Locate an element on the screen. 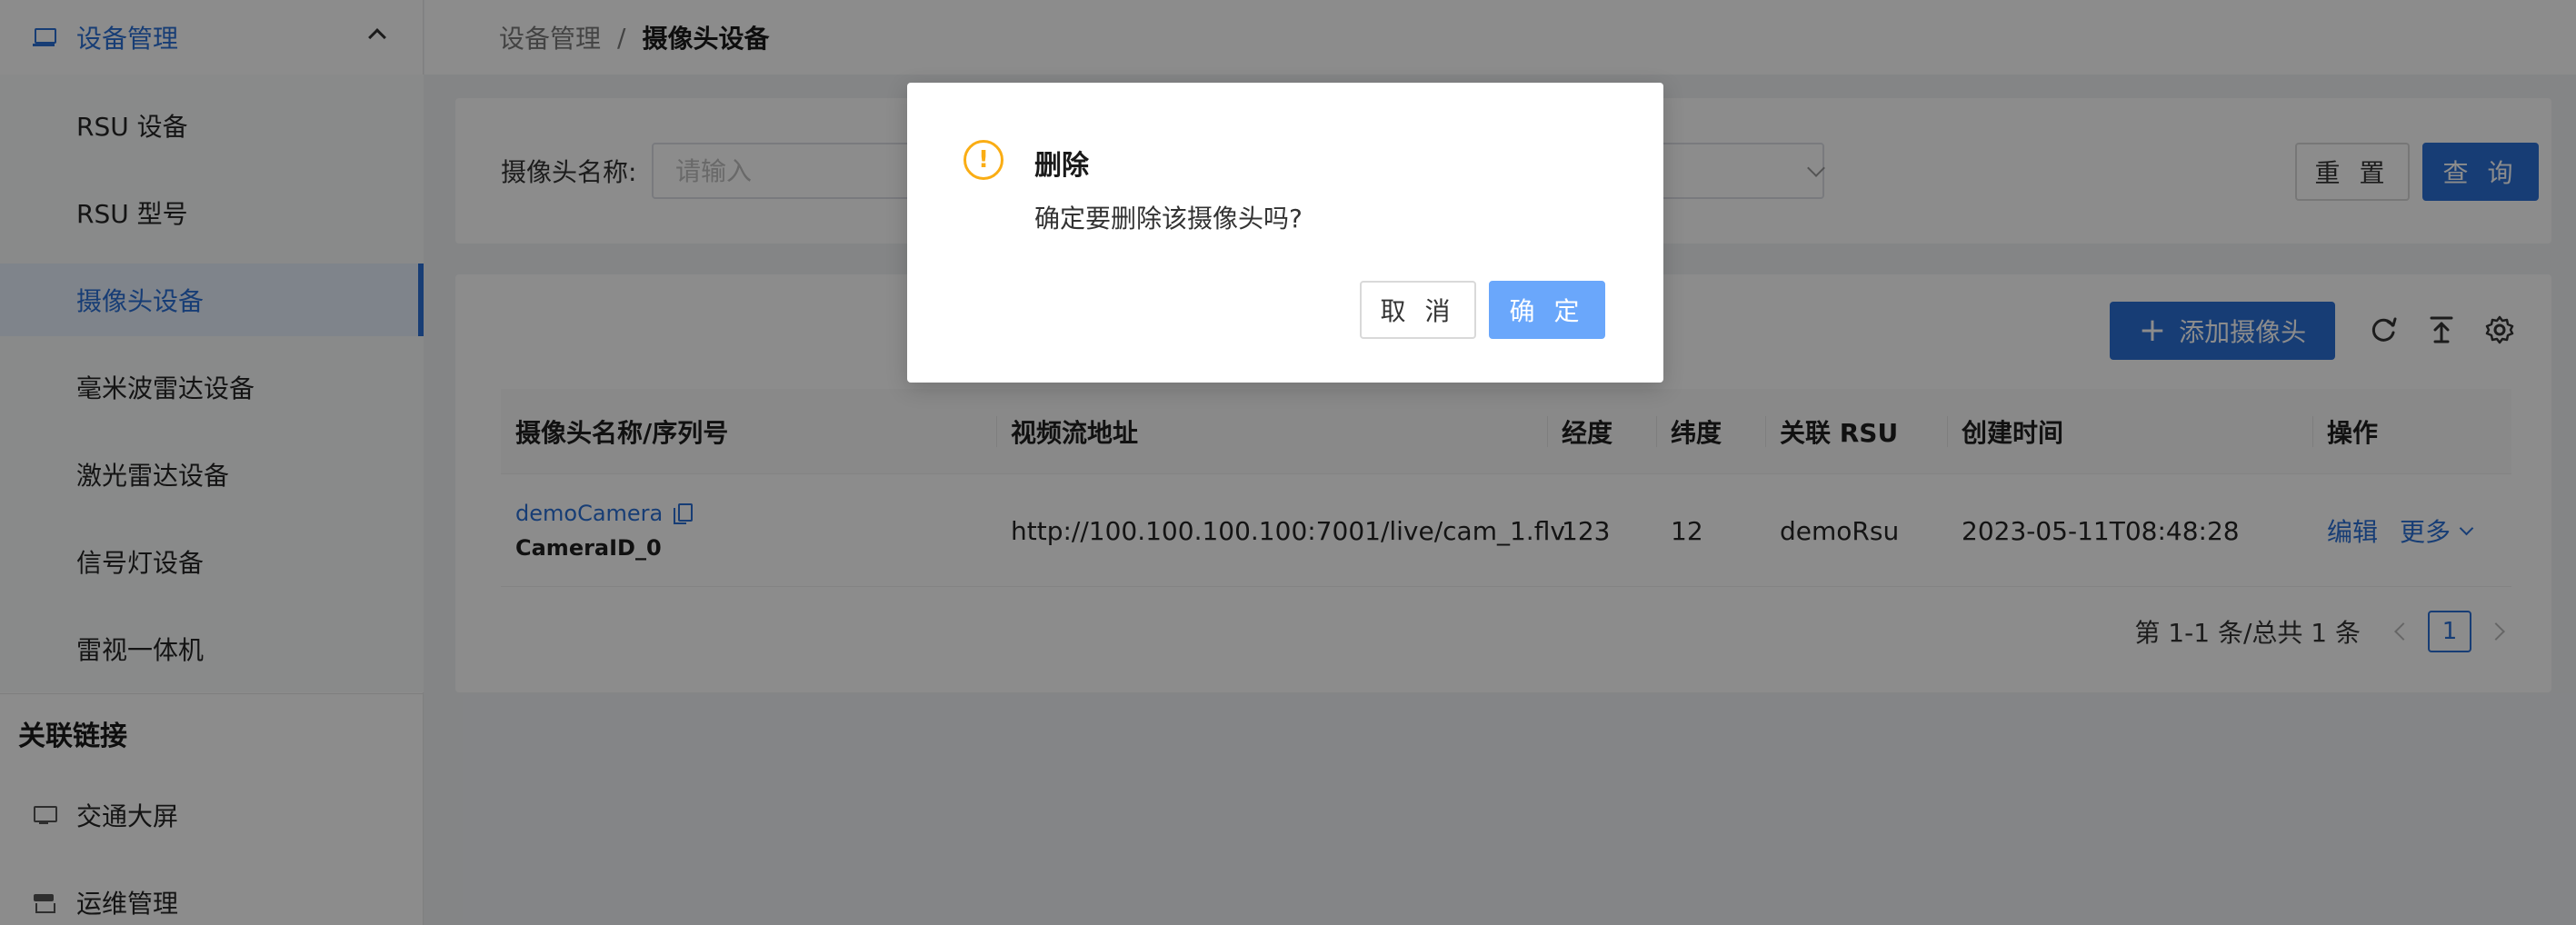 This screenshot has height=925, width=2576. cancel-button: 取 消 is located at coordinates (1418, 310).